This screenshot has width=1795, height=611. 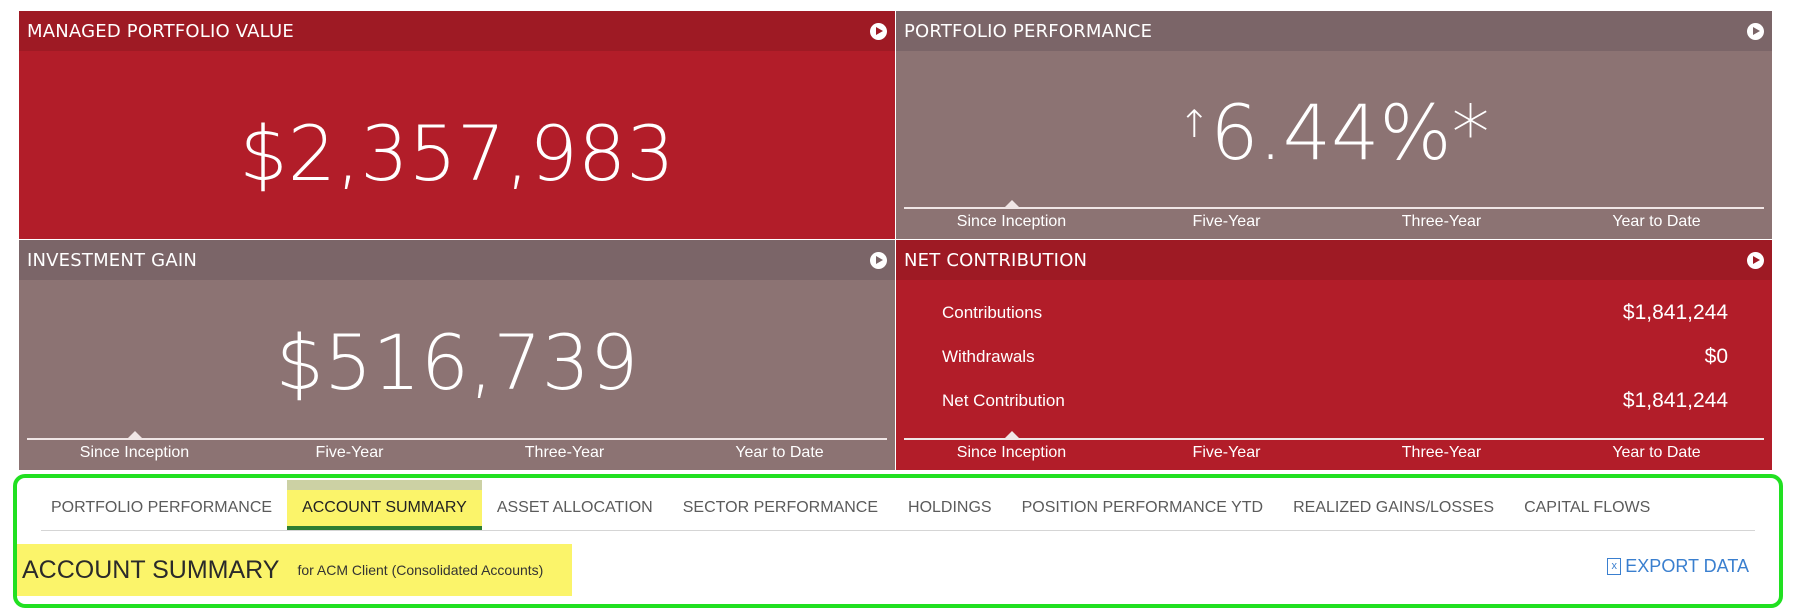 I want to click on managed-portfolio-value: $2,357,983, so click(x=457, y=153).